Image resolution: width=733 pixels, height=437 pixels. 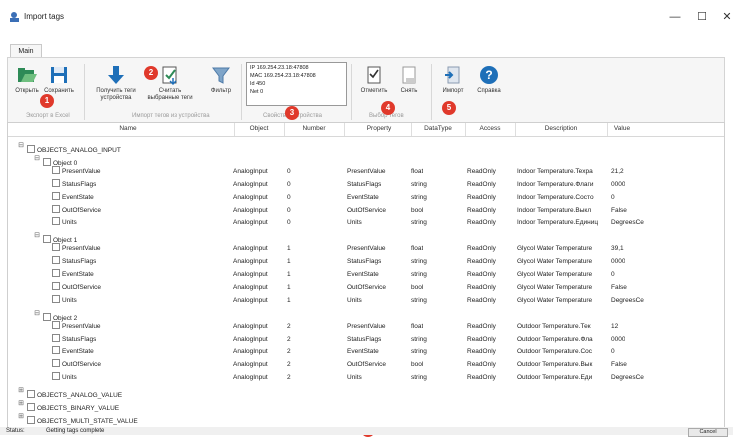 What do you see at coordinates (489, 79) in the screenshot?
I see `help-button: ? Справка` at bounding box center [489, 79].